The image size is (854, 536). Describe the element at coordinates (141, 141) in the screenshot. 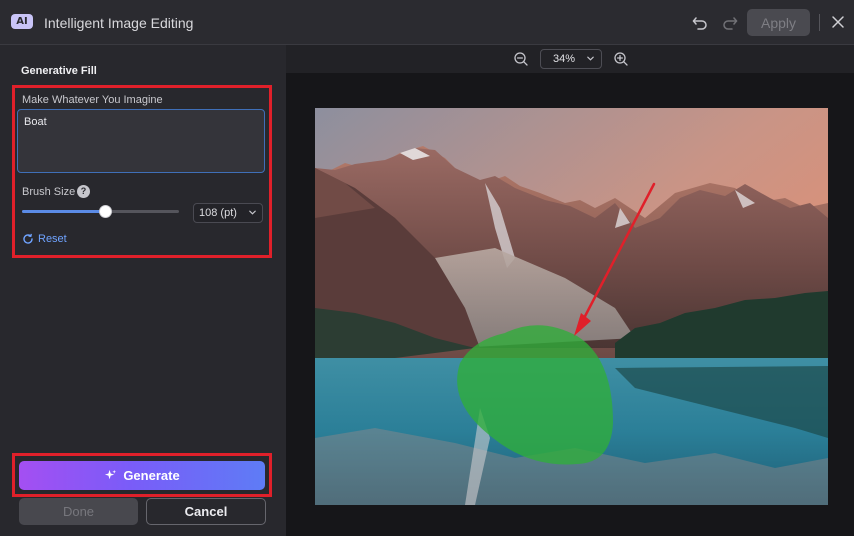

I see `prompt-input` at that location.